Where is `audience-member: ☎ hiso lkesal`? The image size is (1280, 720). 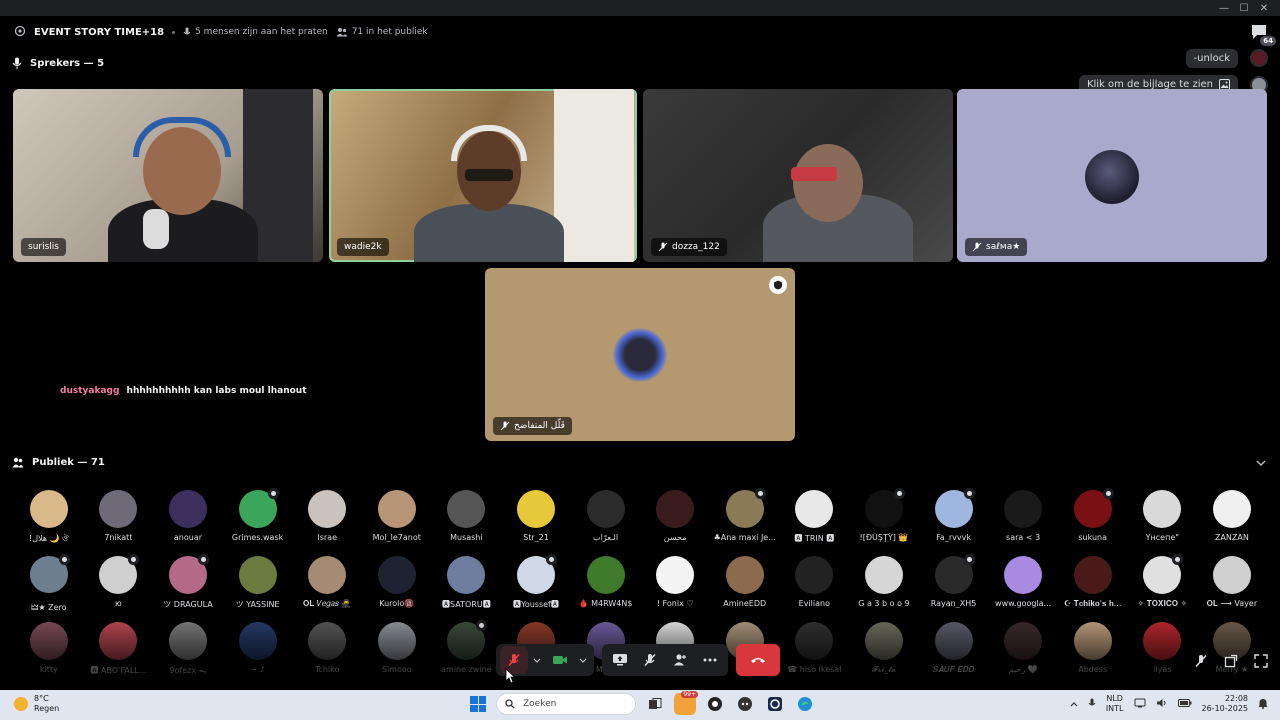
audience-member: ☎ hiso lkesal is located at coordinates (815, 651).